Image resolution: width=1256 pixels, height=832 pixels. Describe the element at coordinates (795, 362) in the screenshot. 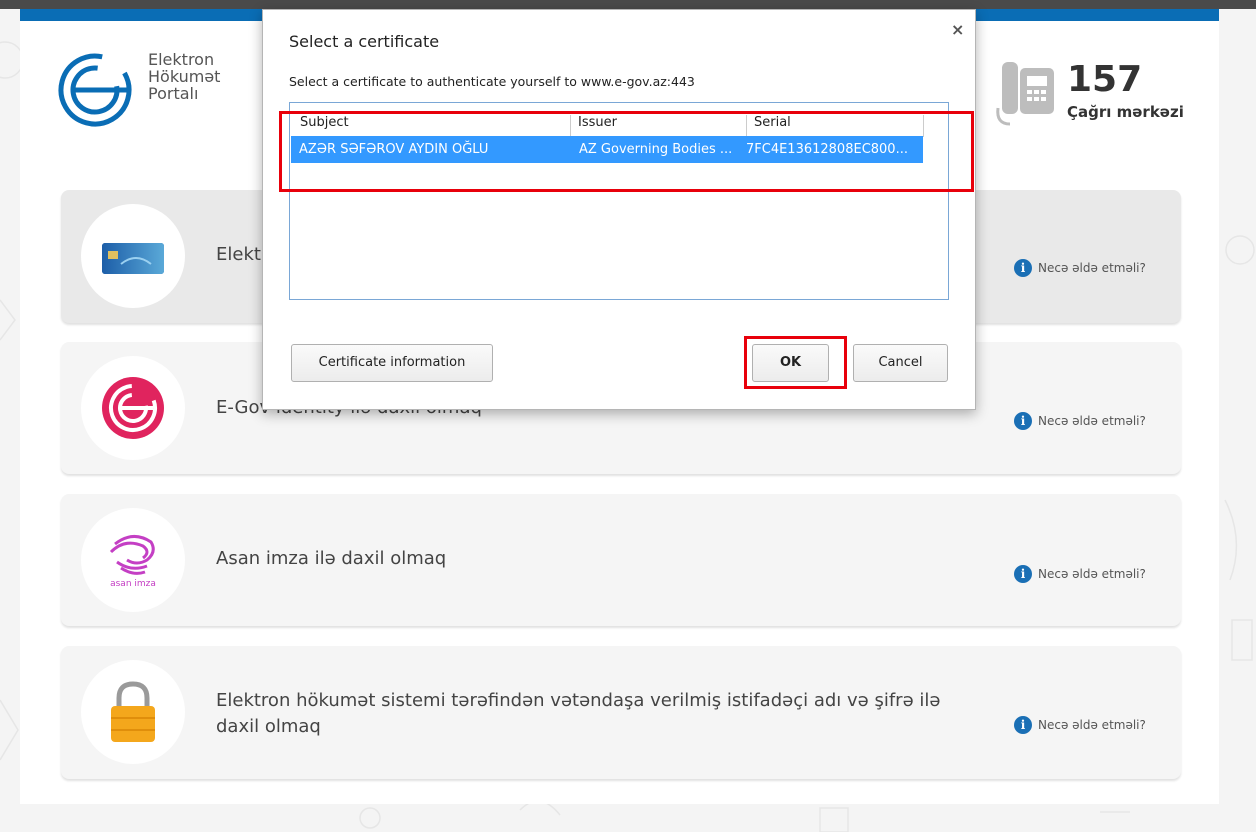

I see `highlight-ok-button` at that location.